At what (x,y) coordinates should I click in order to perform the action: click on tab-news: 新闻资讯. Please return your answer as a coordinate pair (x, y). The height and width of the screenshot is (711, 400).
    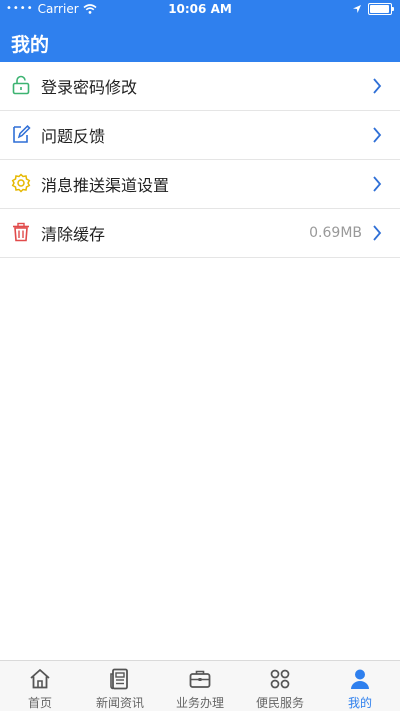
    Looking at the image, I should click on (120, 686).